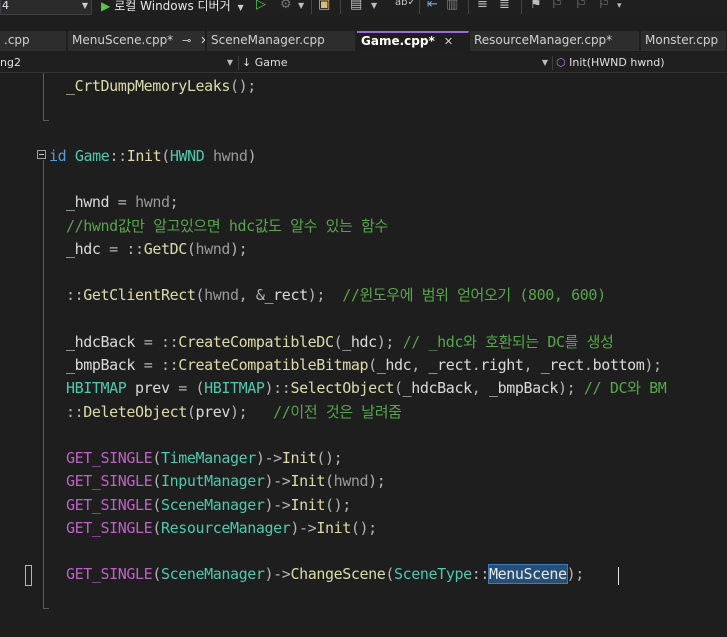  I want to click on tab-scenemanager: SceneManager.cpp, so click(281, 41).